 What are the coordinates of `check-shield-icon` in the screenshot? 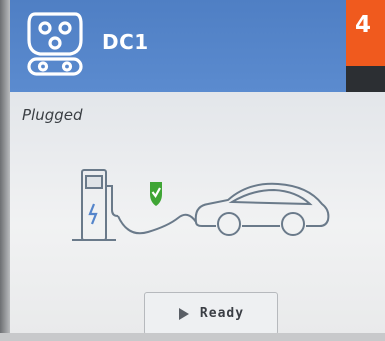 It's located at (156, 194).